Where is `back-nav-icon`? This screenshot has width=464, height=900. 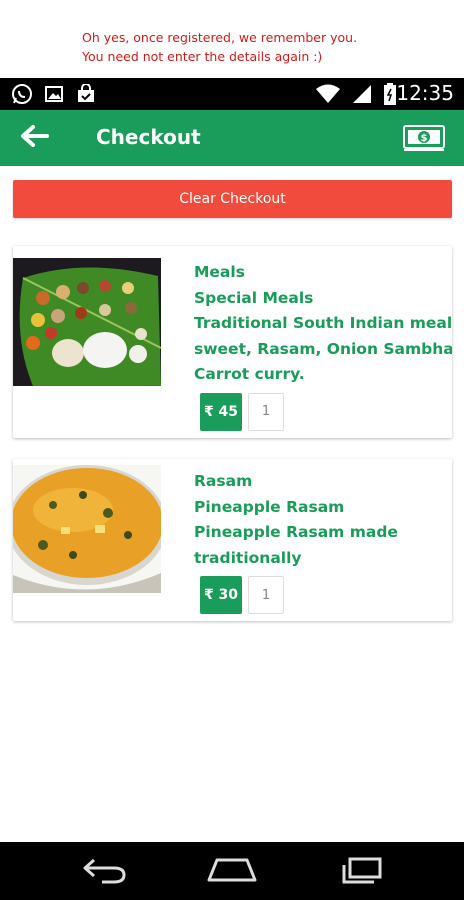 back-nav-icon is located at coordinates (104, 872).